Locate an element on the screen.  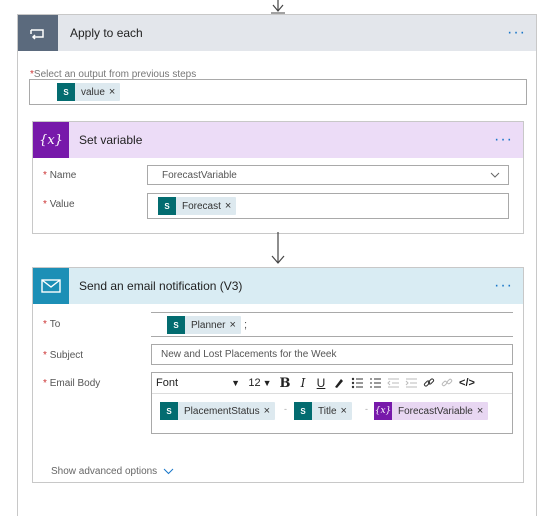
link-icon is located at coordinates (429, 383).